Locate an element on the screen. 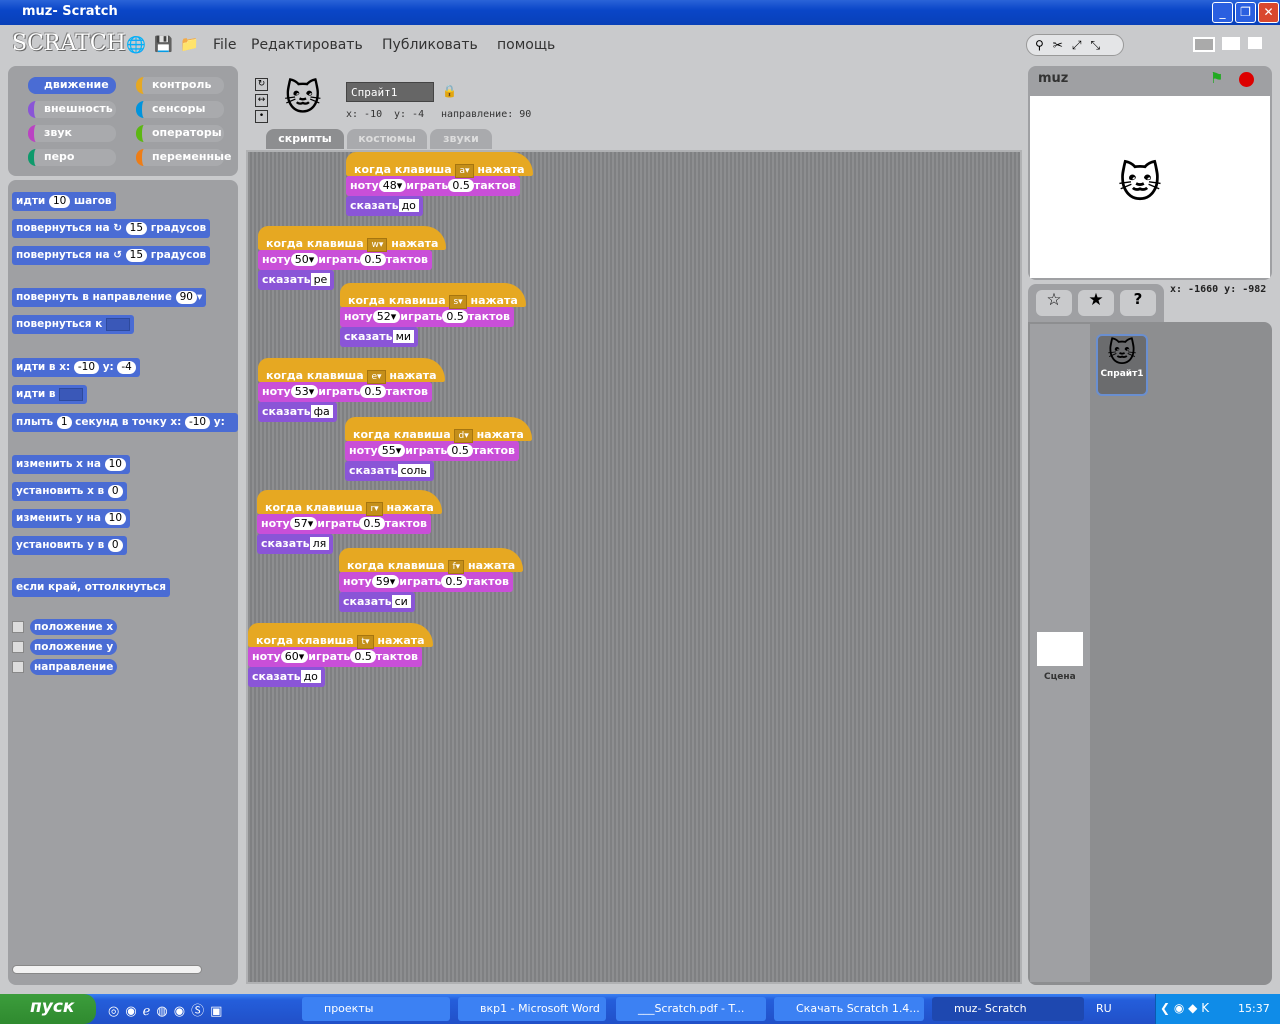  block-turn-right: повернуться на ↻ 15 градусов is located at coordinates (111, 228).